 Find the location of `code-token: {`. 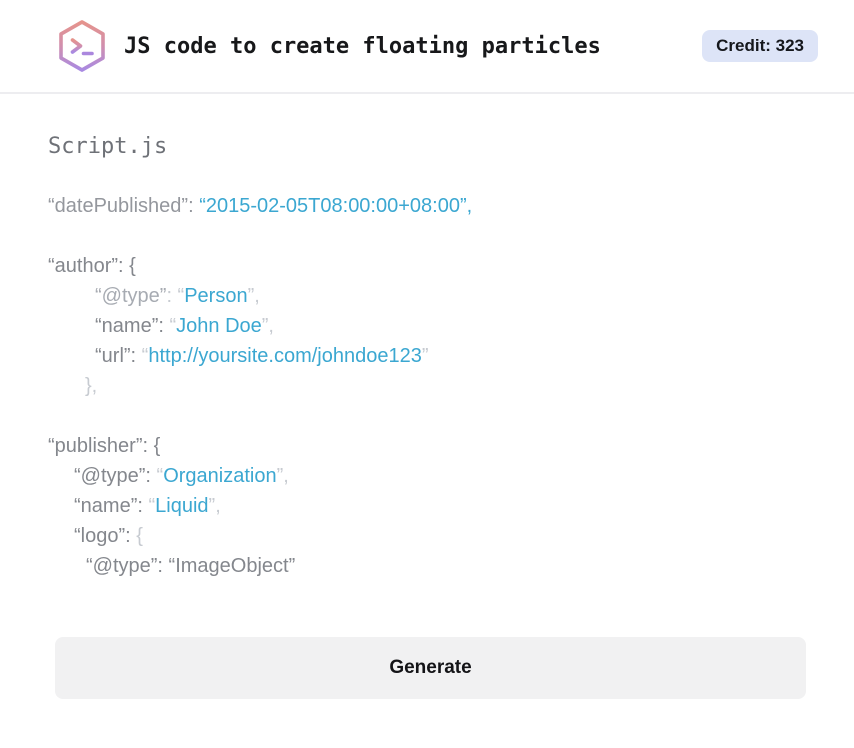

code-token: { is located at coordinates (139, 536).